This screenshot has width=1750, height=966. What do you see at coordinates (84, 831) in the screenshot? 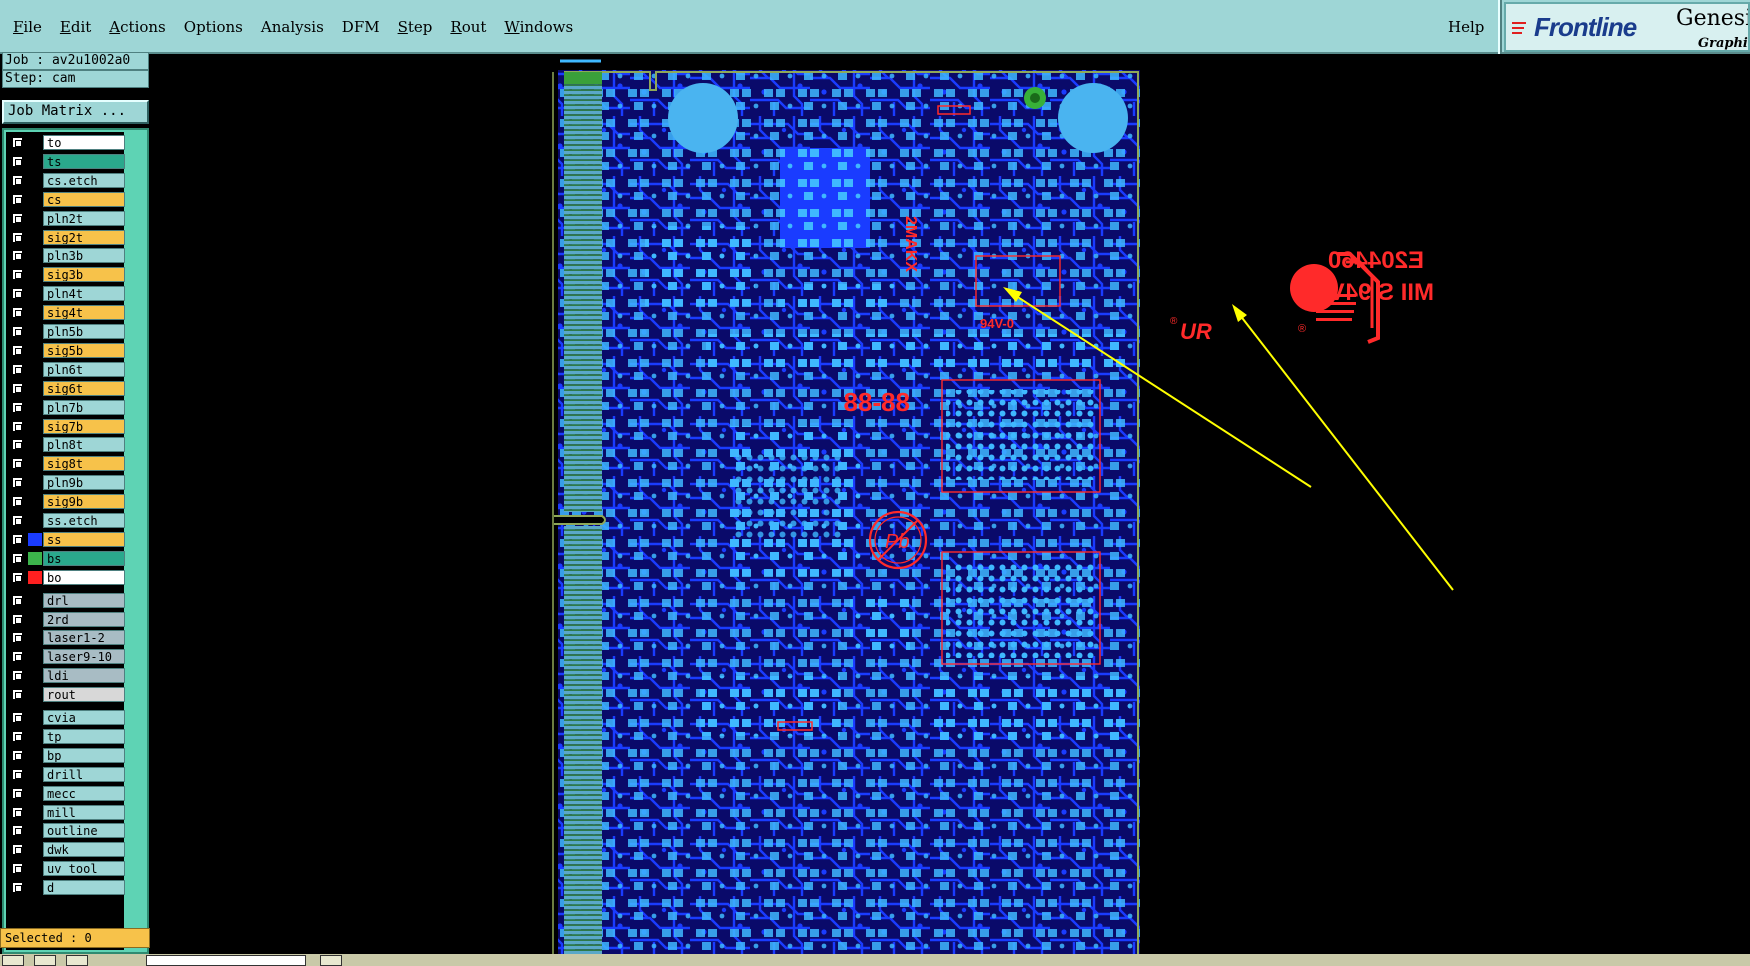
I see `layer-name: outline` at bounding box center [84, 831].